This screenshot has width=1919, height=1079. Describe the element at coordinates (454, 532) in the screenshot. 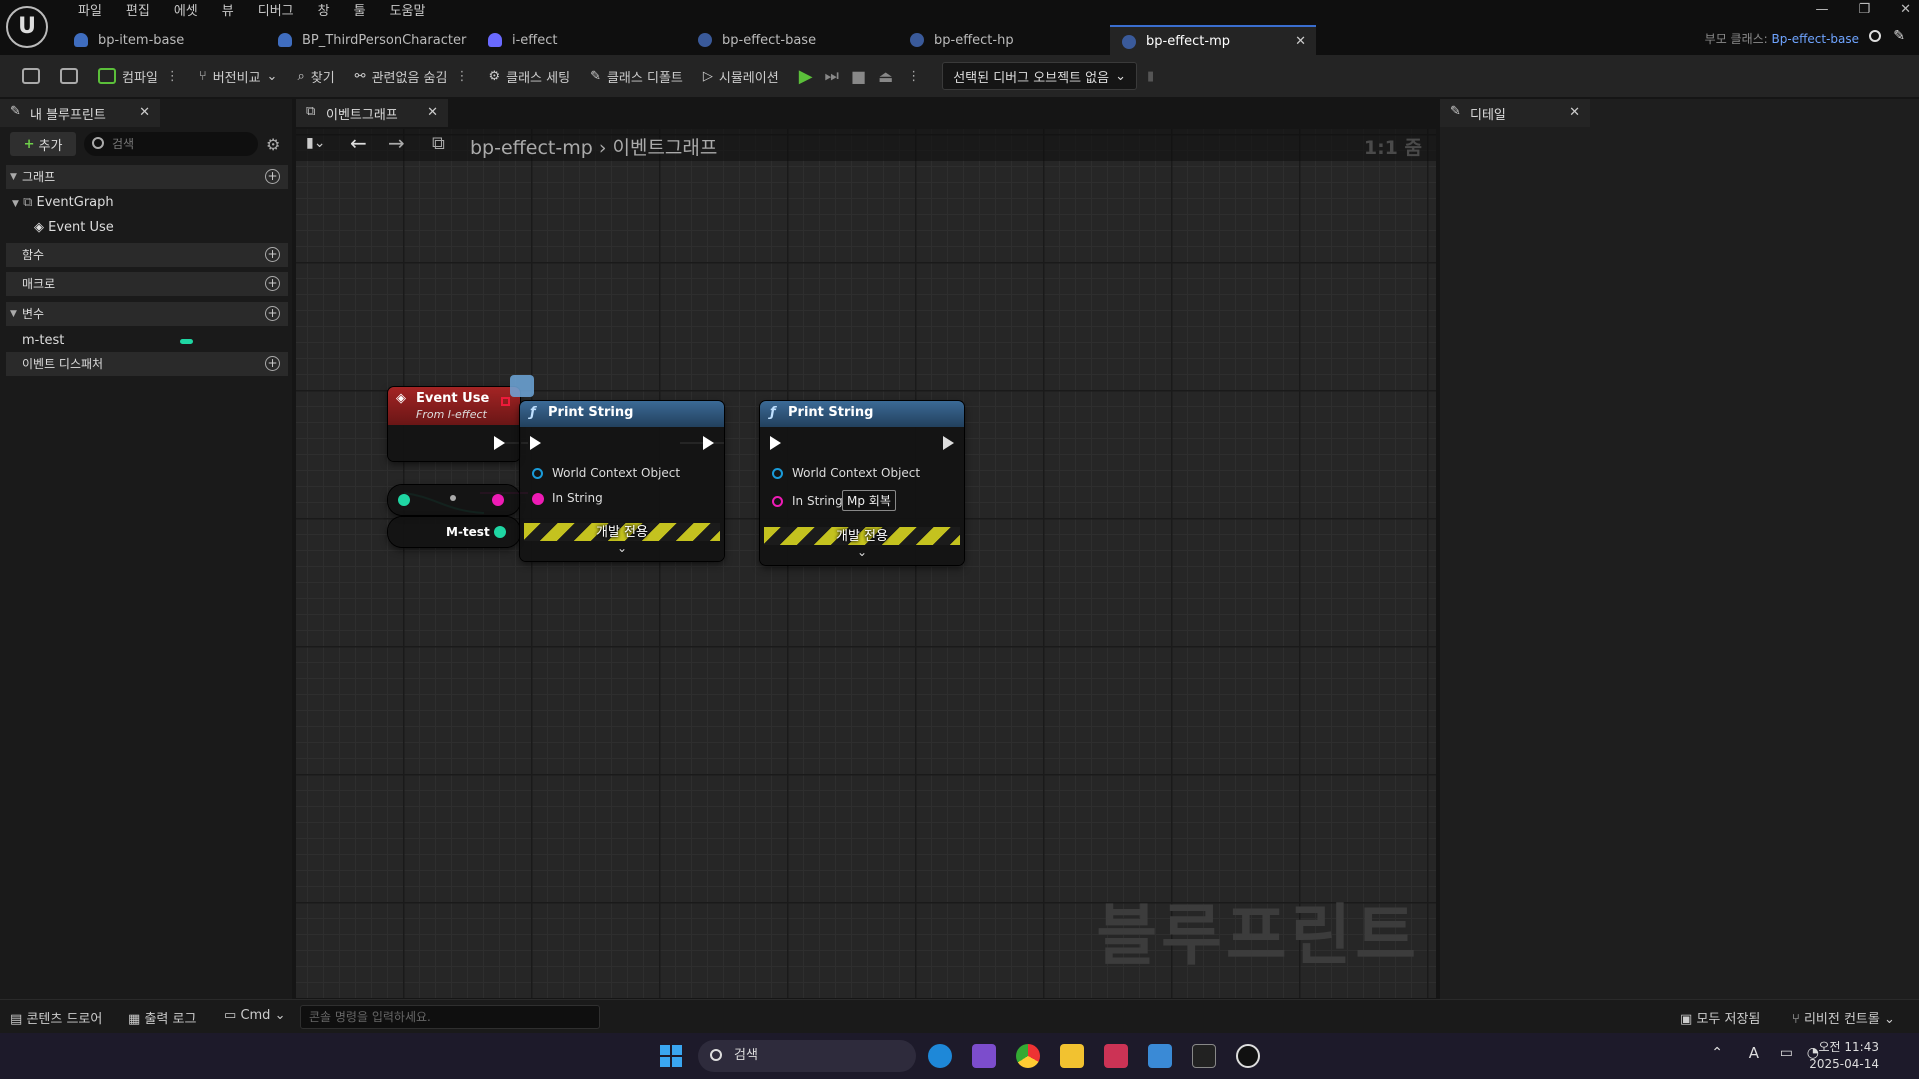

I see `m-test-variable-node: M-test` at that location.